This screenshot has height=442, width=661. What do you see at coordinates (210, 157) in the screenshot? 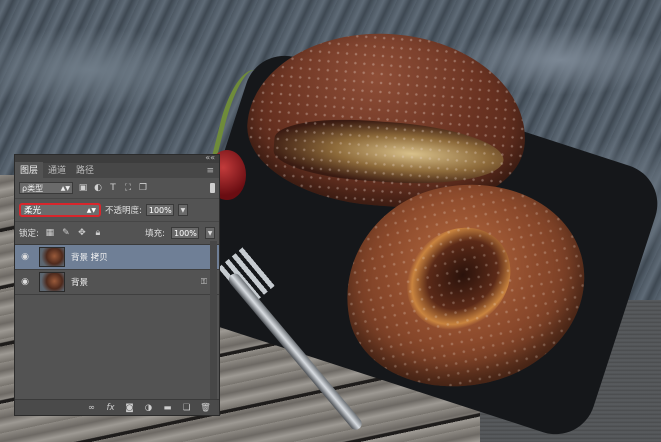
I see `collapse-icon: ««` at bounding box center [210, 157].